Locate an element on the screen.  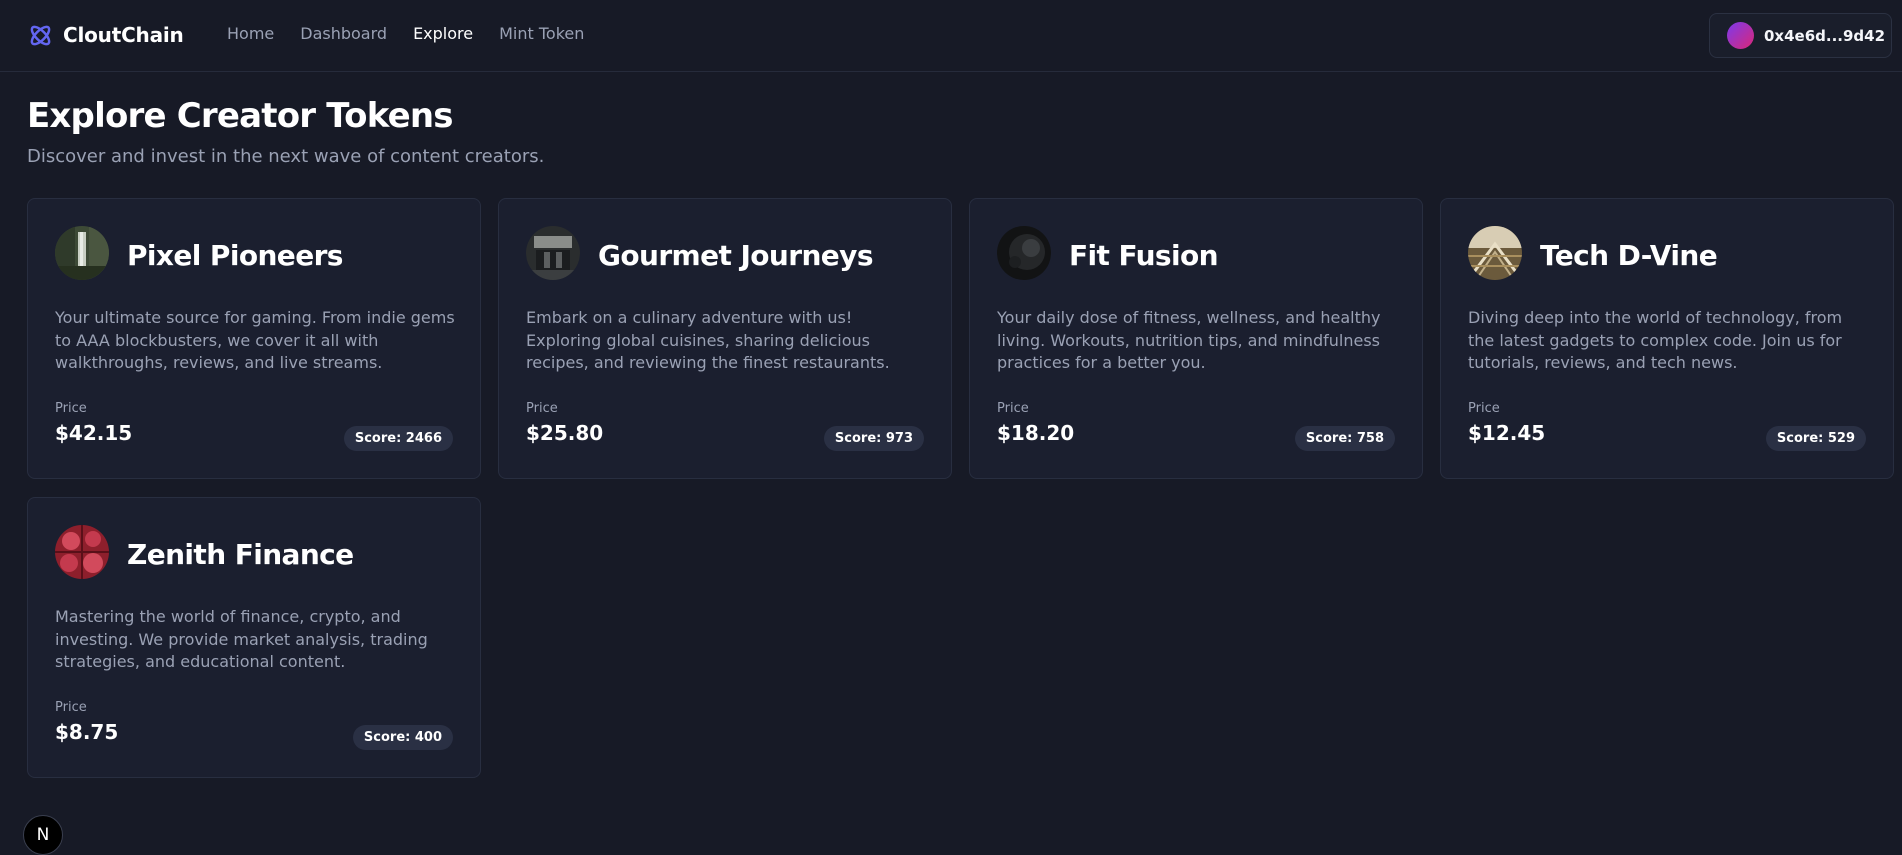
score-badge: Score: 2466 is located at coordinates (398, 438).